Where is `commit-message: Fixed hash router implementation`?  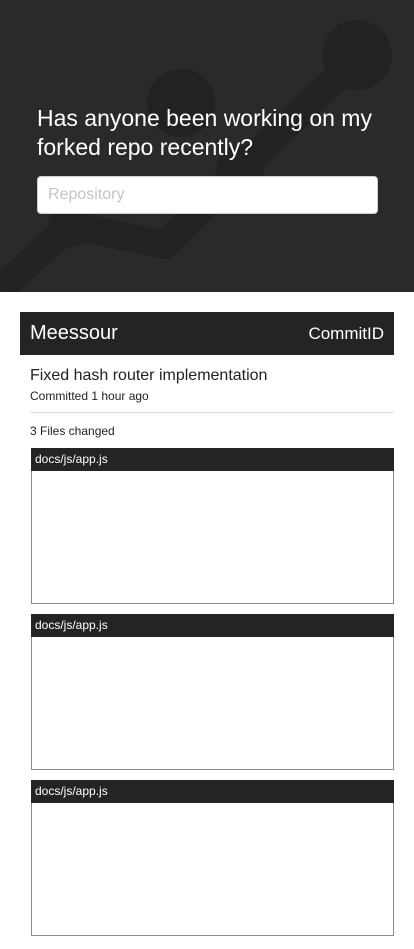
commit-message: Fixed hash router implementation is located at coordinates (149, 375).